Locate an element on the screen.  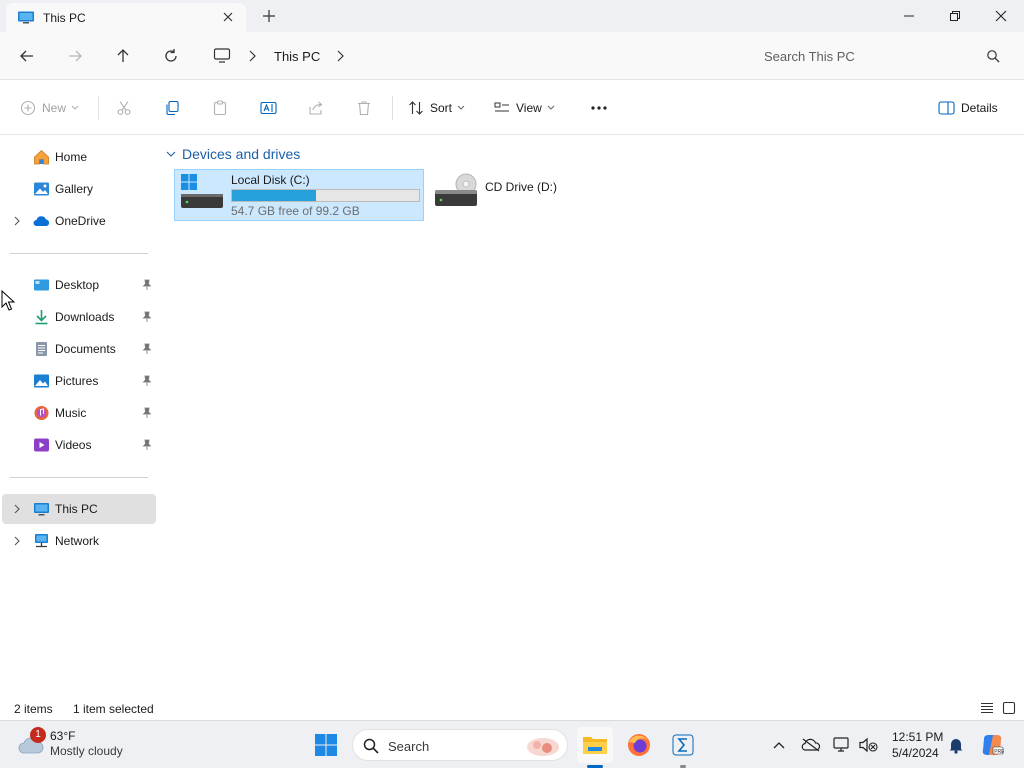
sidebar-item-onedrive: OneDrive is located at coordinates (79, 221).